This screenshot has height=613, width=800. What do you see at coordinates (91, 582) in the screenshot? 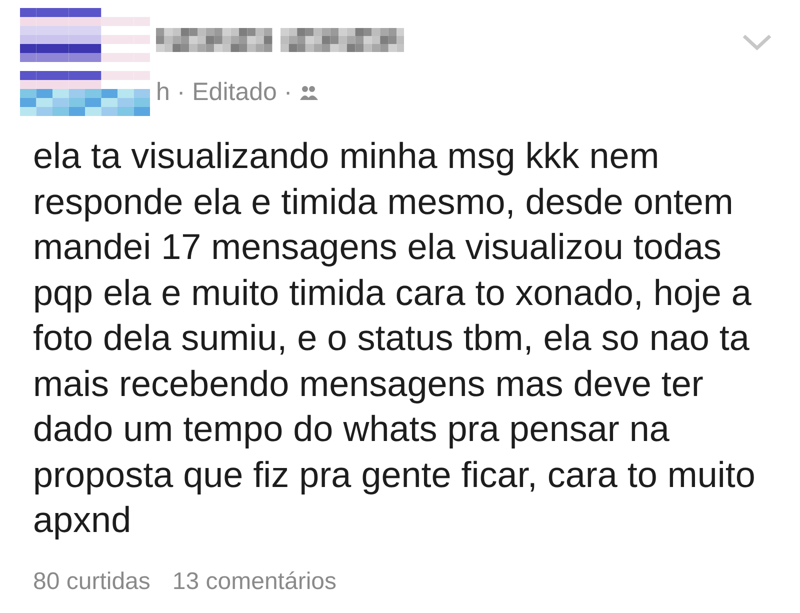
I see `likes-count: 80 curtidas` at bounding box center [91, 582].